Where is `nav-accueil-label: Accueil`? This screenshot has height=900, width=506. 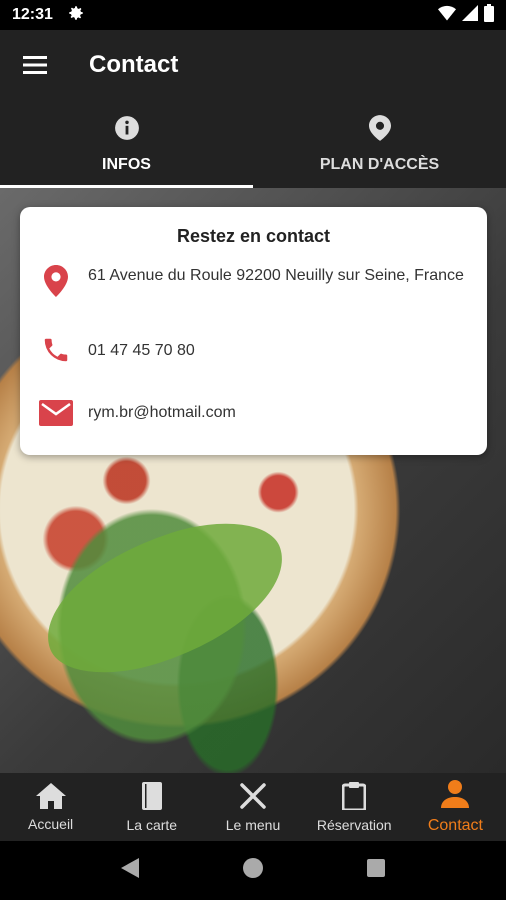 nav-accueil-label: Accueil is located at coordinates (51, 823).